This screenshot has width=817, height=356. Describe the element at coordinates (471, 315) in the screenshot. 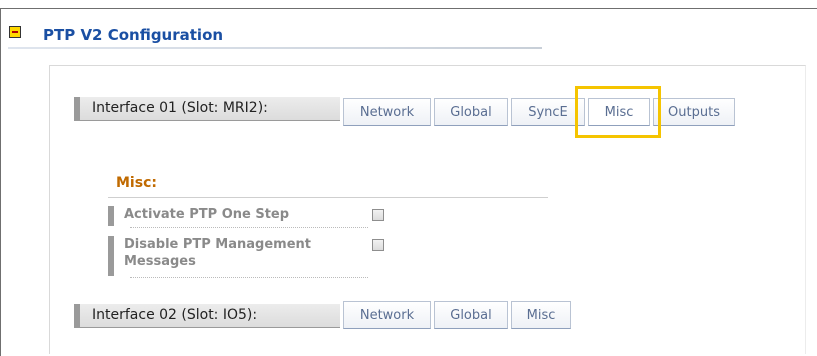

I see `tab-iface02-global: Global` at that location.